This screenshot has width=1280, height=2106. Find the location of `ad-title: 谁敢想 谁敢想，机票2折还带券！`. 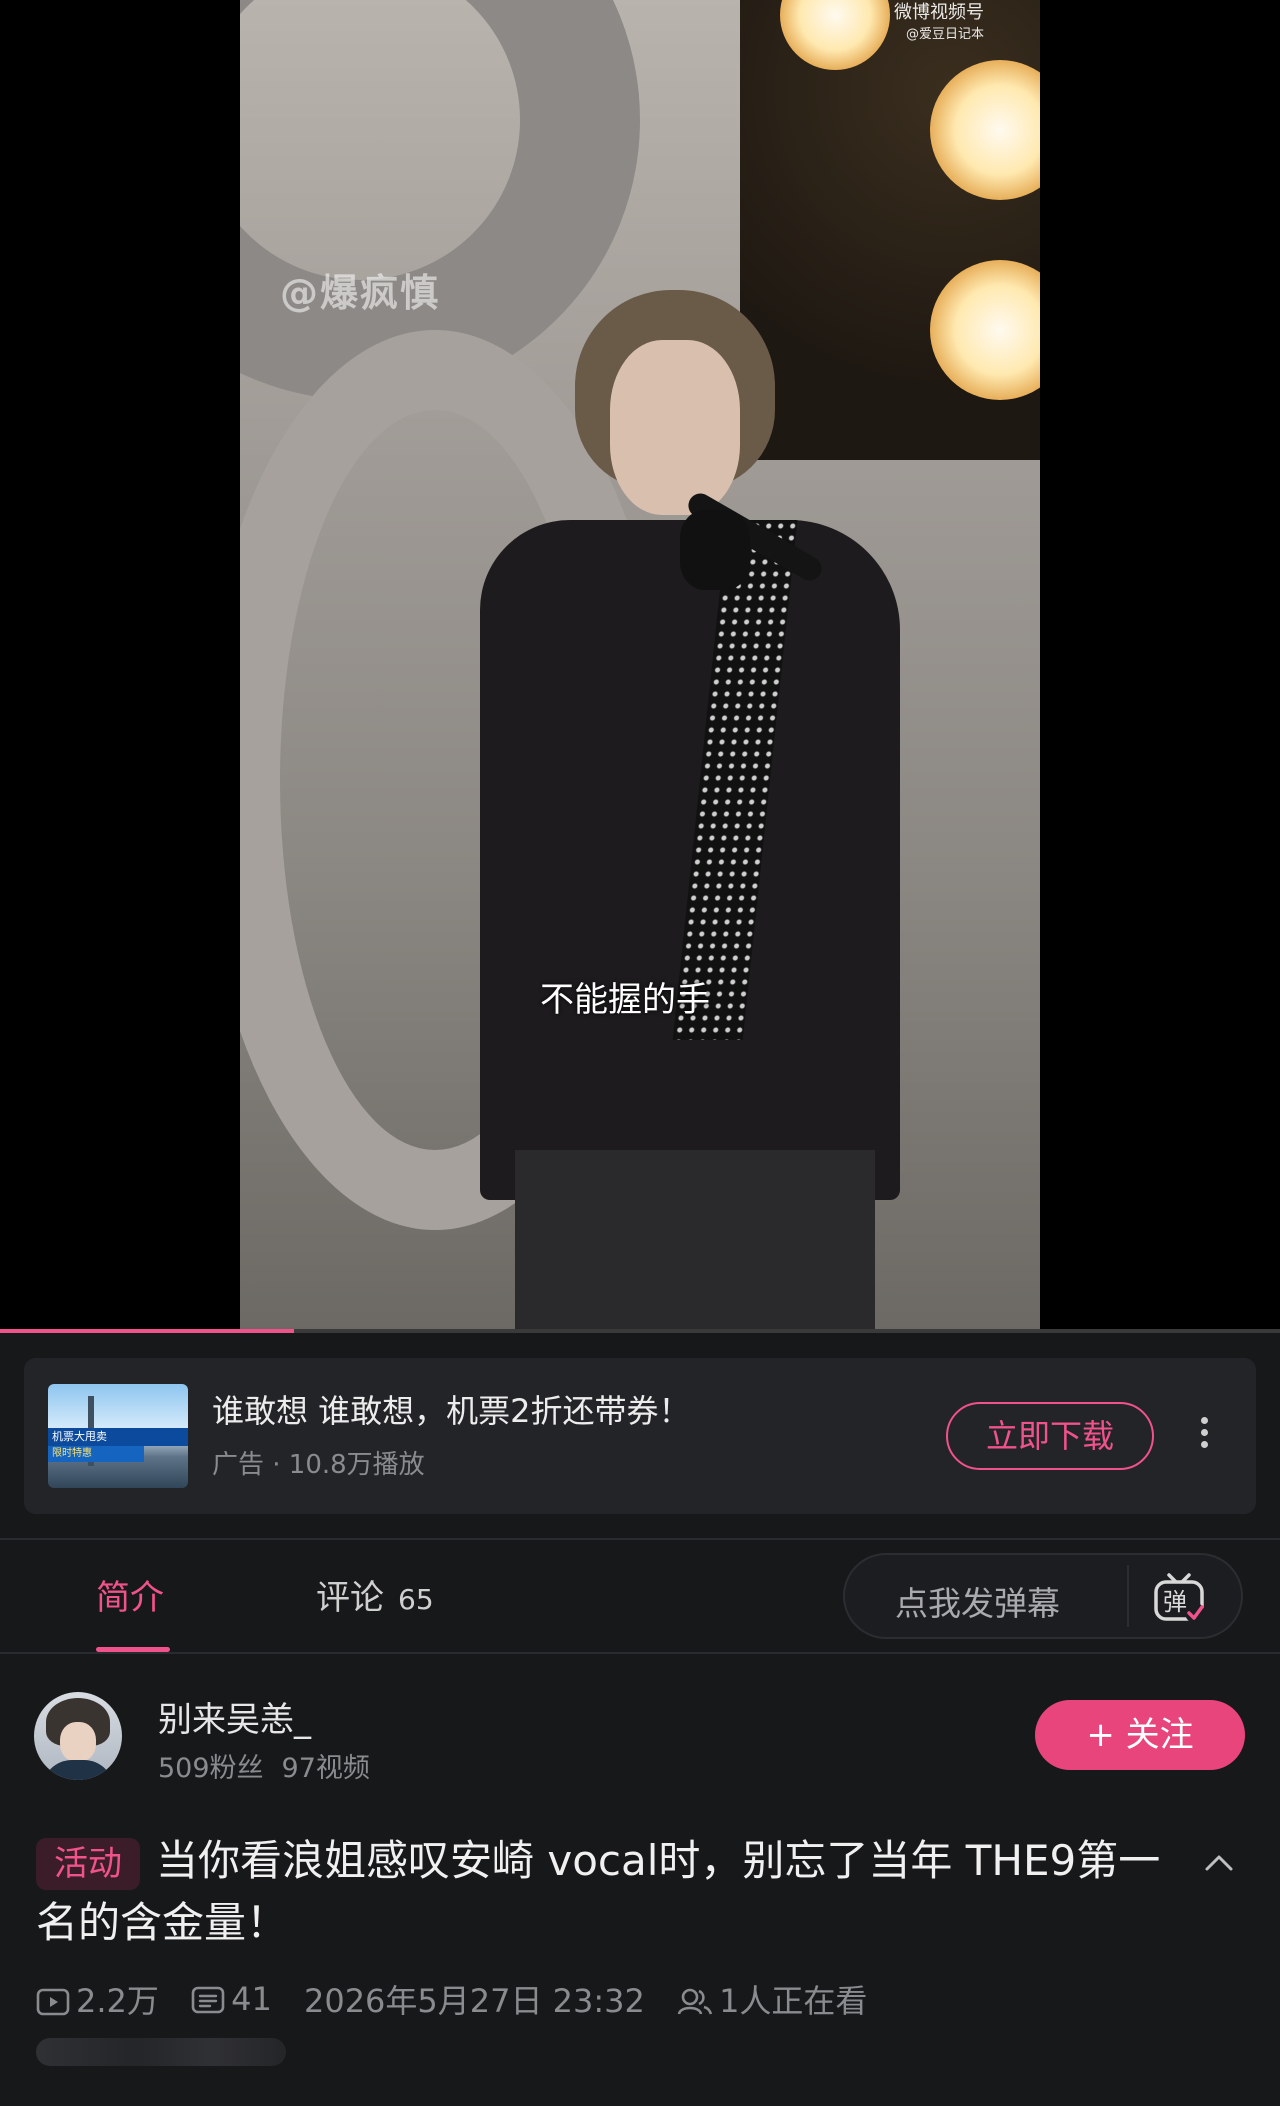

ad-title: 谁敢想 谁敢想，机票2折还带券！ is located at coordinates (451, 1409).